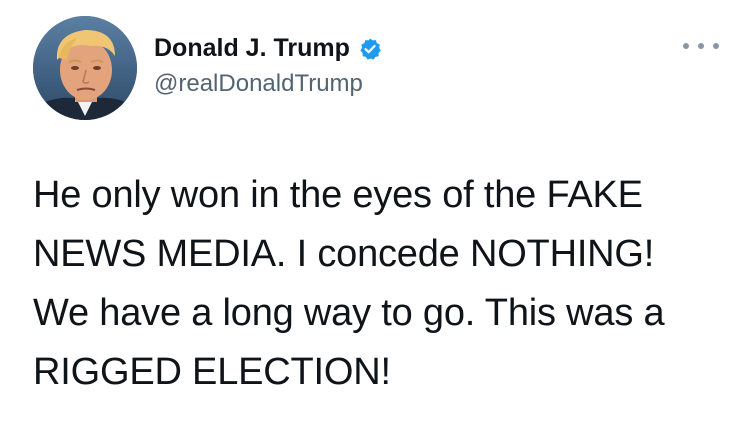 The height and width of the screenshot is (436, 750). What do you see at coordinates (344, 254) in the screenshot?
I see `tweet-text-line: NEWS MEDIA. I concede NOTHING!` at bounding box center [344, 254].